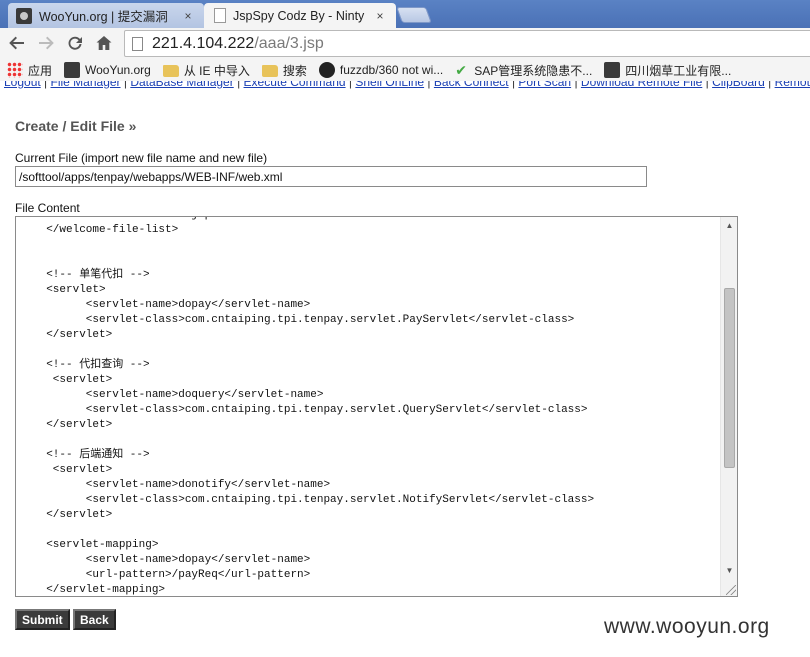  What do you see at coordinates (17, 43) in the screenshot?
I see `back-arrow-icon` at bounding box center [17, 43].